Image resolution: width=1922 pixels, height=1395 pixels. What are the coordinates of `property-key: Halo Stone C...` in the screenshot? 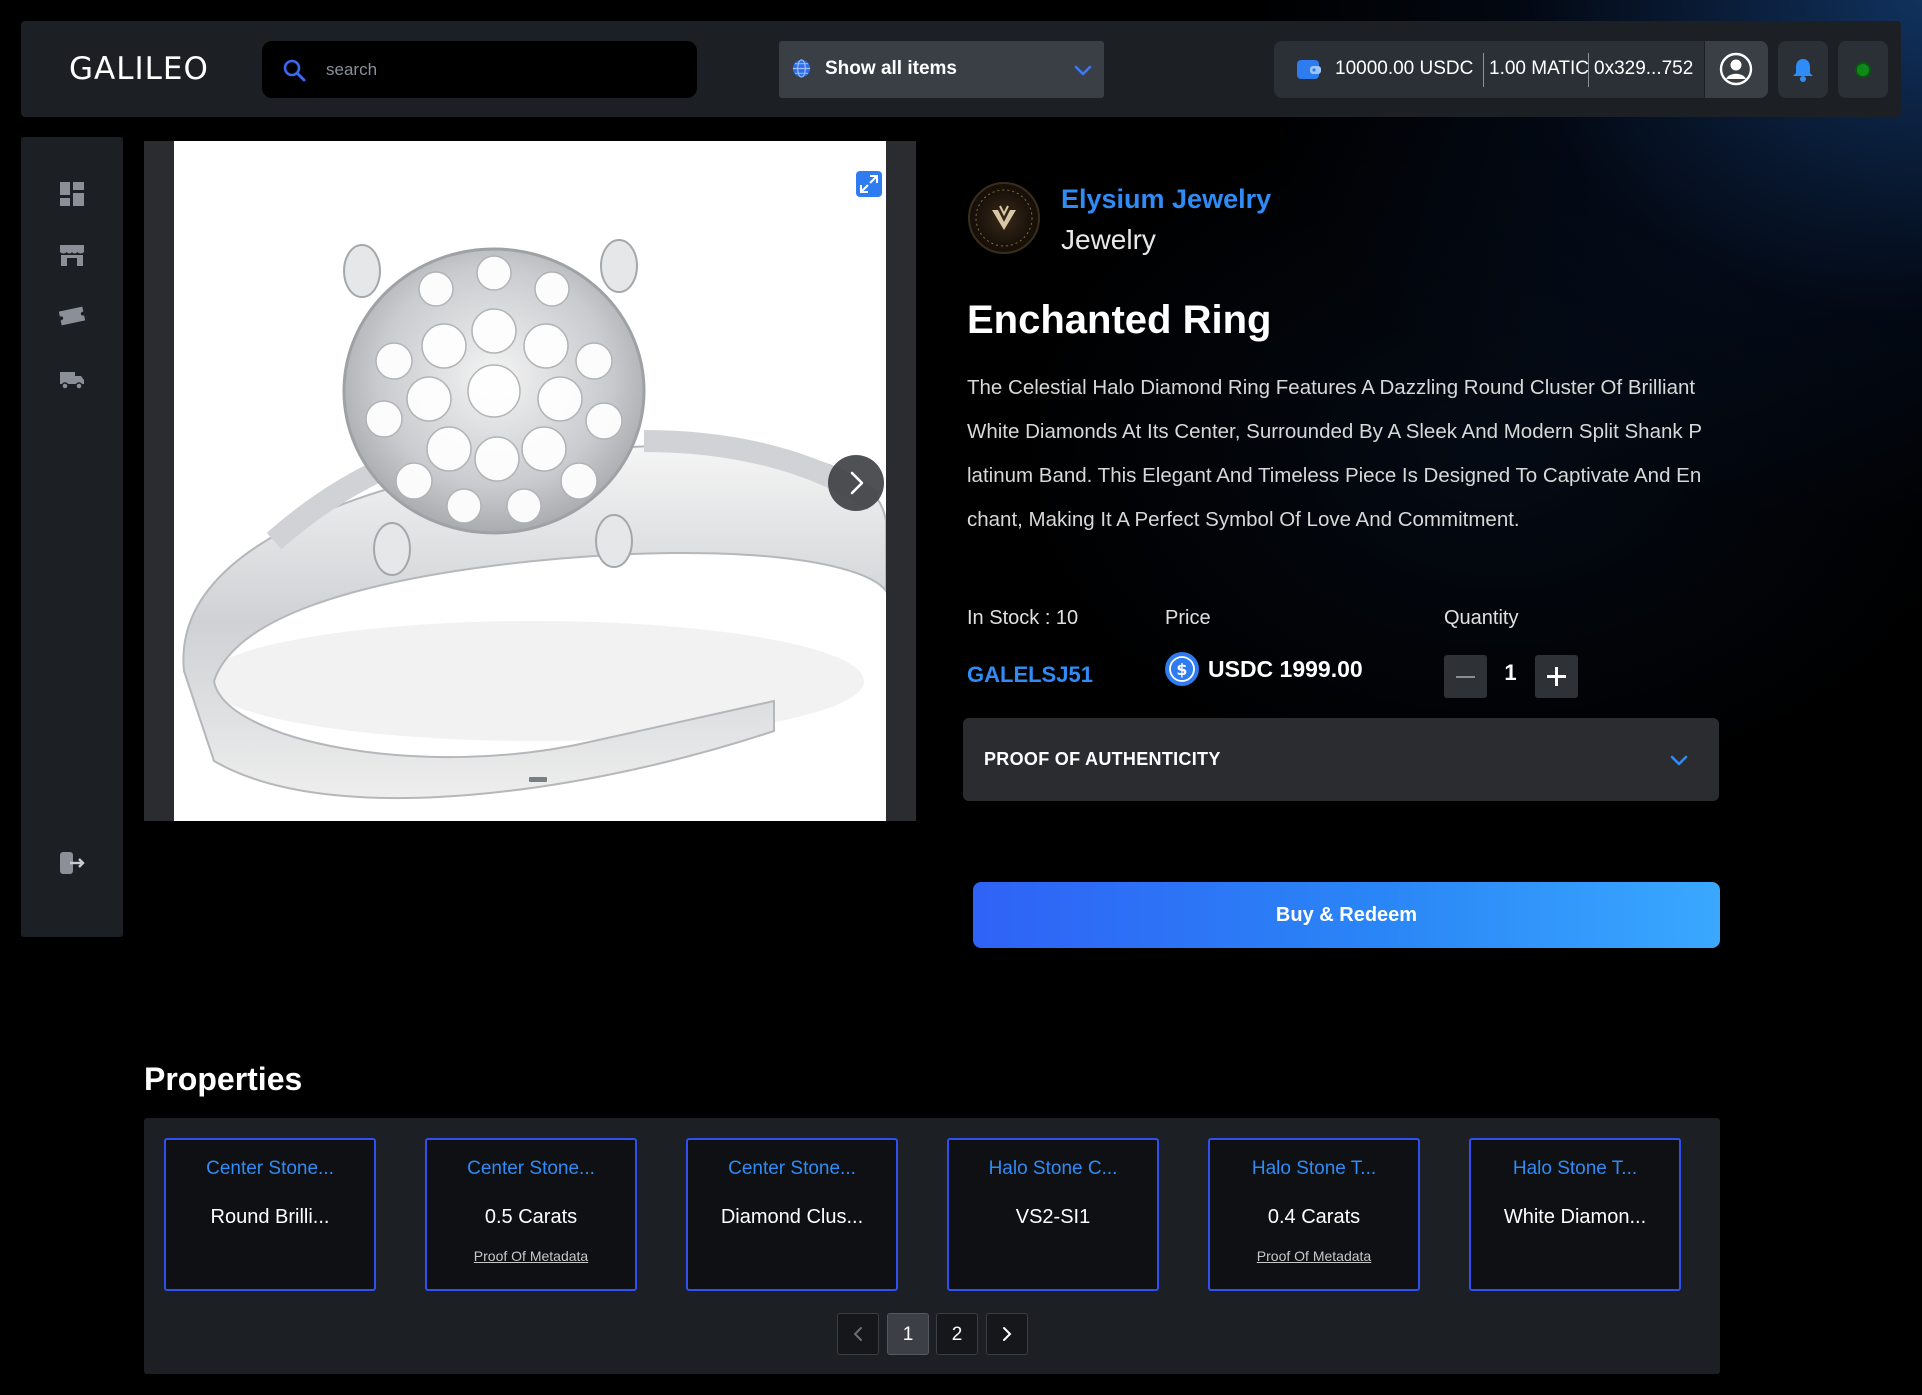 It's located at (1053, 1168).